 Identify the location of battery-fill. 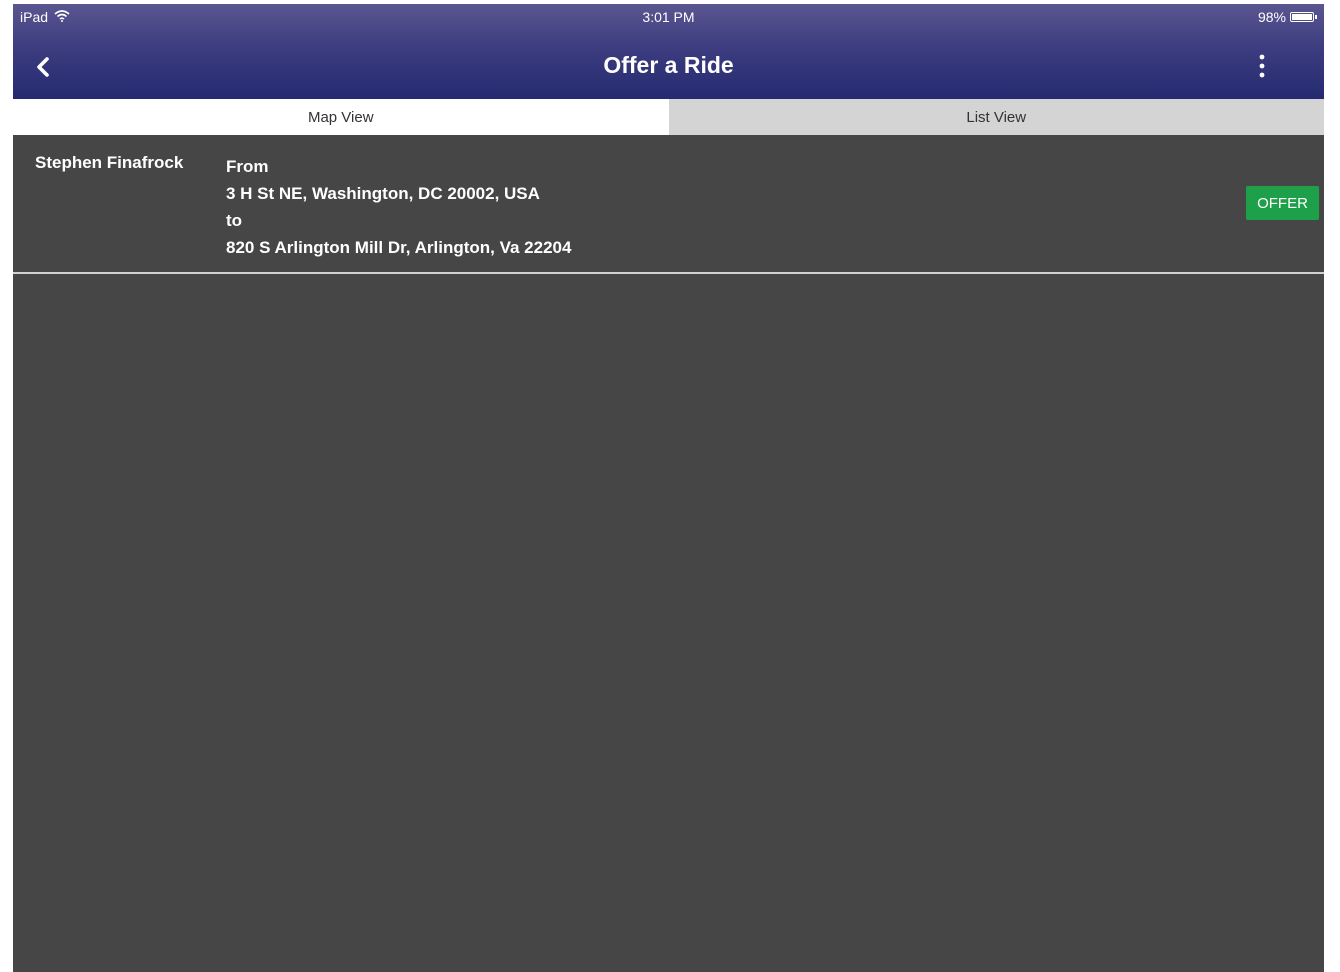
(1302, 17).